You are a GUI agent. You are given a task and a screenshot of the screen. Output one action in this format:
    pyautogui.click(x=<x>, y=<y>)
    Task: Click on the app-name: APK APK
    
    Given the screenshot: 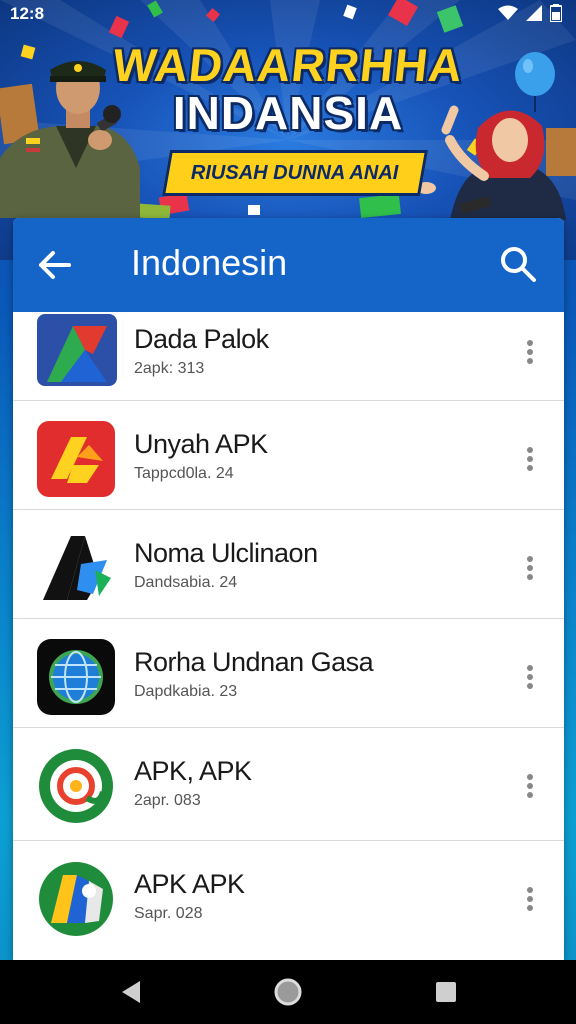 What is the action you would take?
    pyautogui.click(x=189, y=884)
    